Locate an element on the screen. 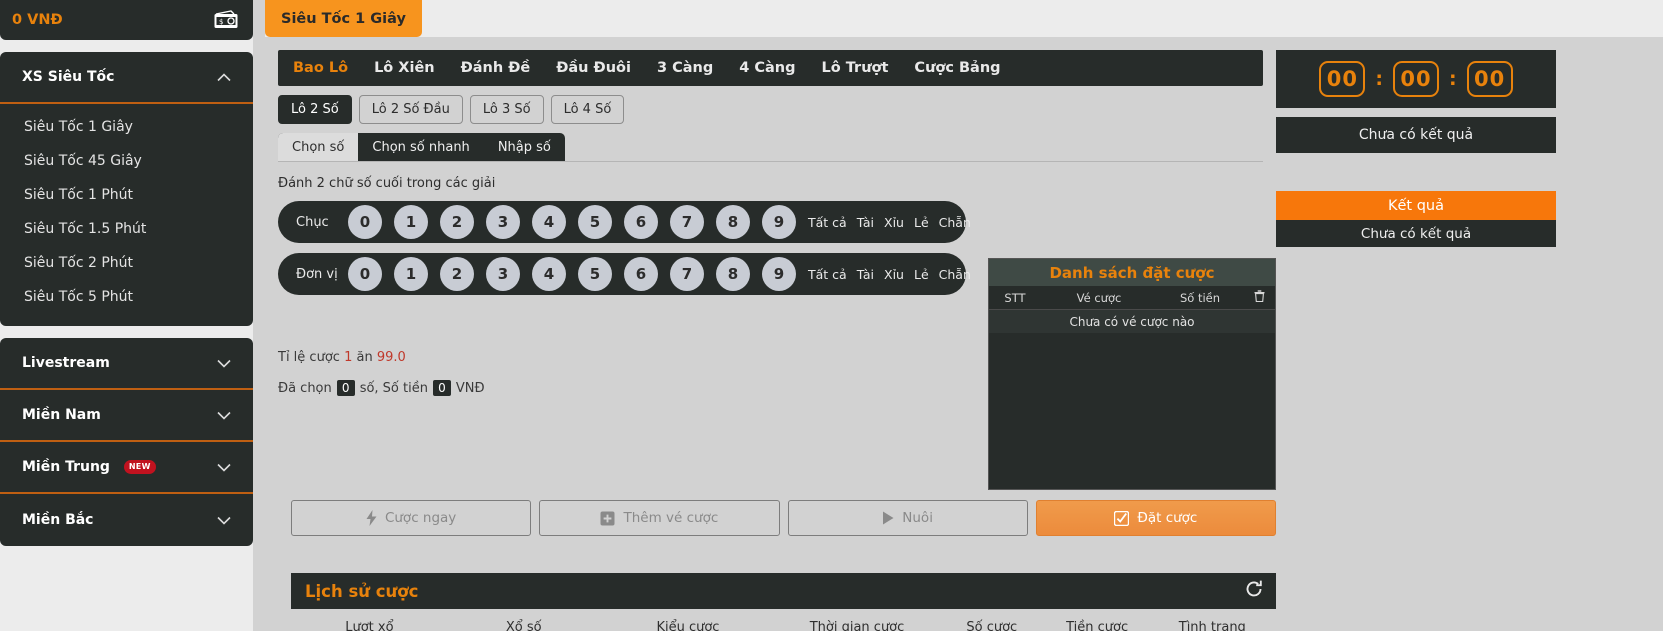 The height and width of the screenshot is (631, 1663). sidebar-group-label: Miền Bắc is located at coordinates (58, 520).